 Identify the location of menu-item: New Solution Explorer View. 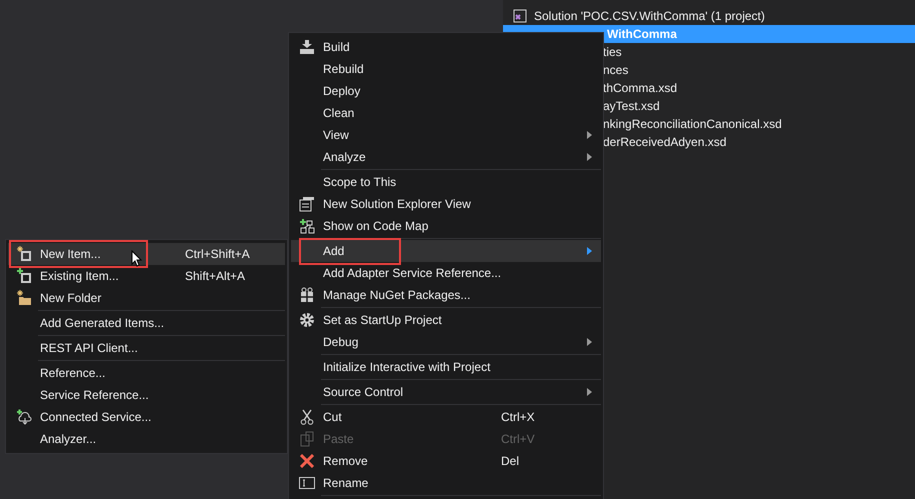
(446, 204).